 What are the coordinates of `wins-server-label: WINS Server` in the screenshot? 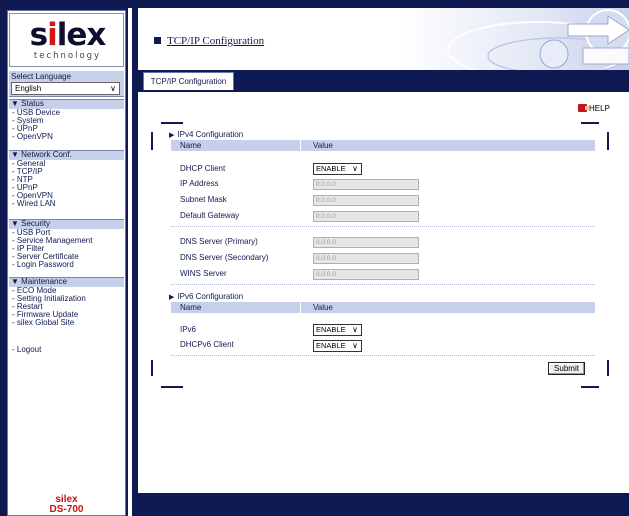 It's located at (203, 273).